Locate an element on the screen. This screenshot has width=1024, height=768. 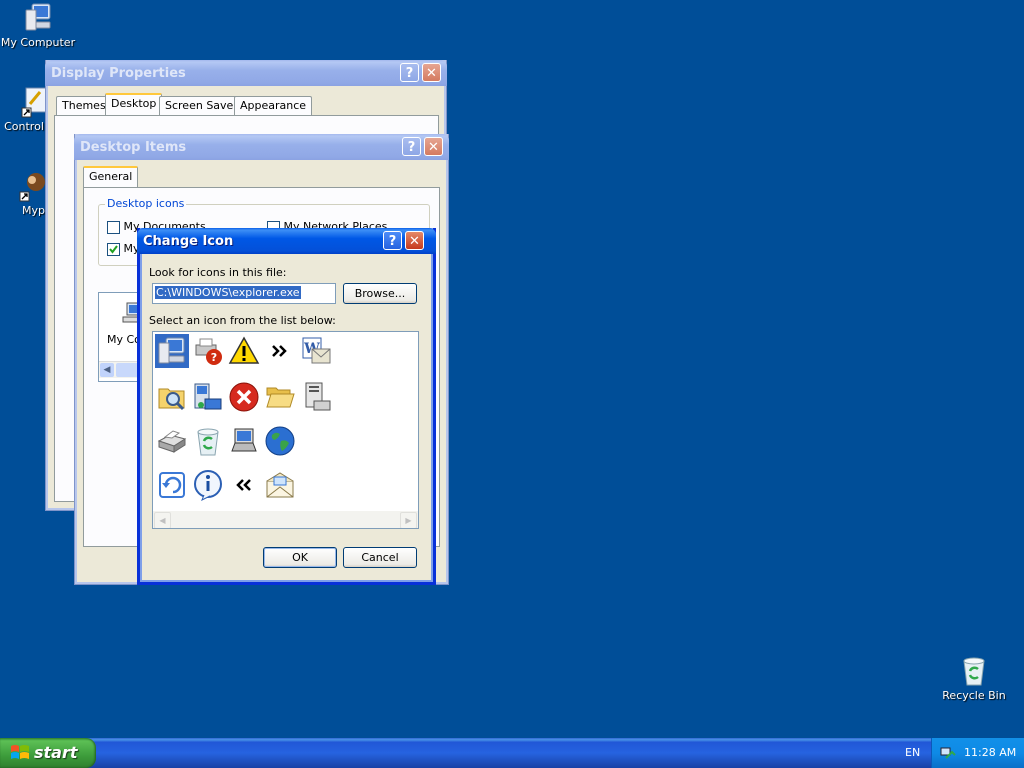
tab-desktop: Desktop is located at coordinates (134, 104).